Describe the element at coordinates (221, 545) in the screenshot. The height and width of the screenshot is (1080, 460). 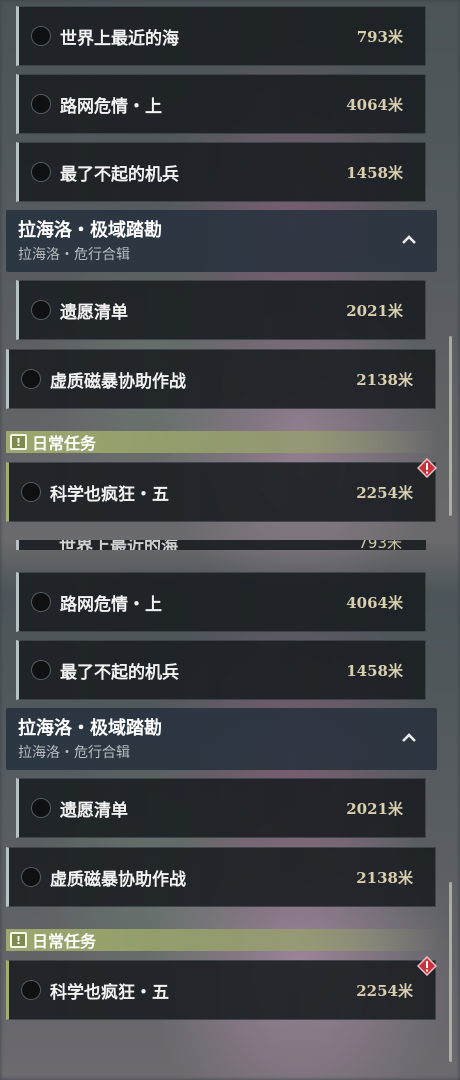
I see `quest-item-partial: 世界上最近的海 793米` at that location.